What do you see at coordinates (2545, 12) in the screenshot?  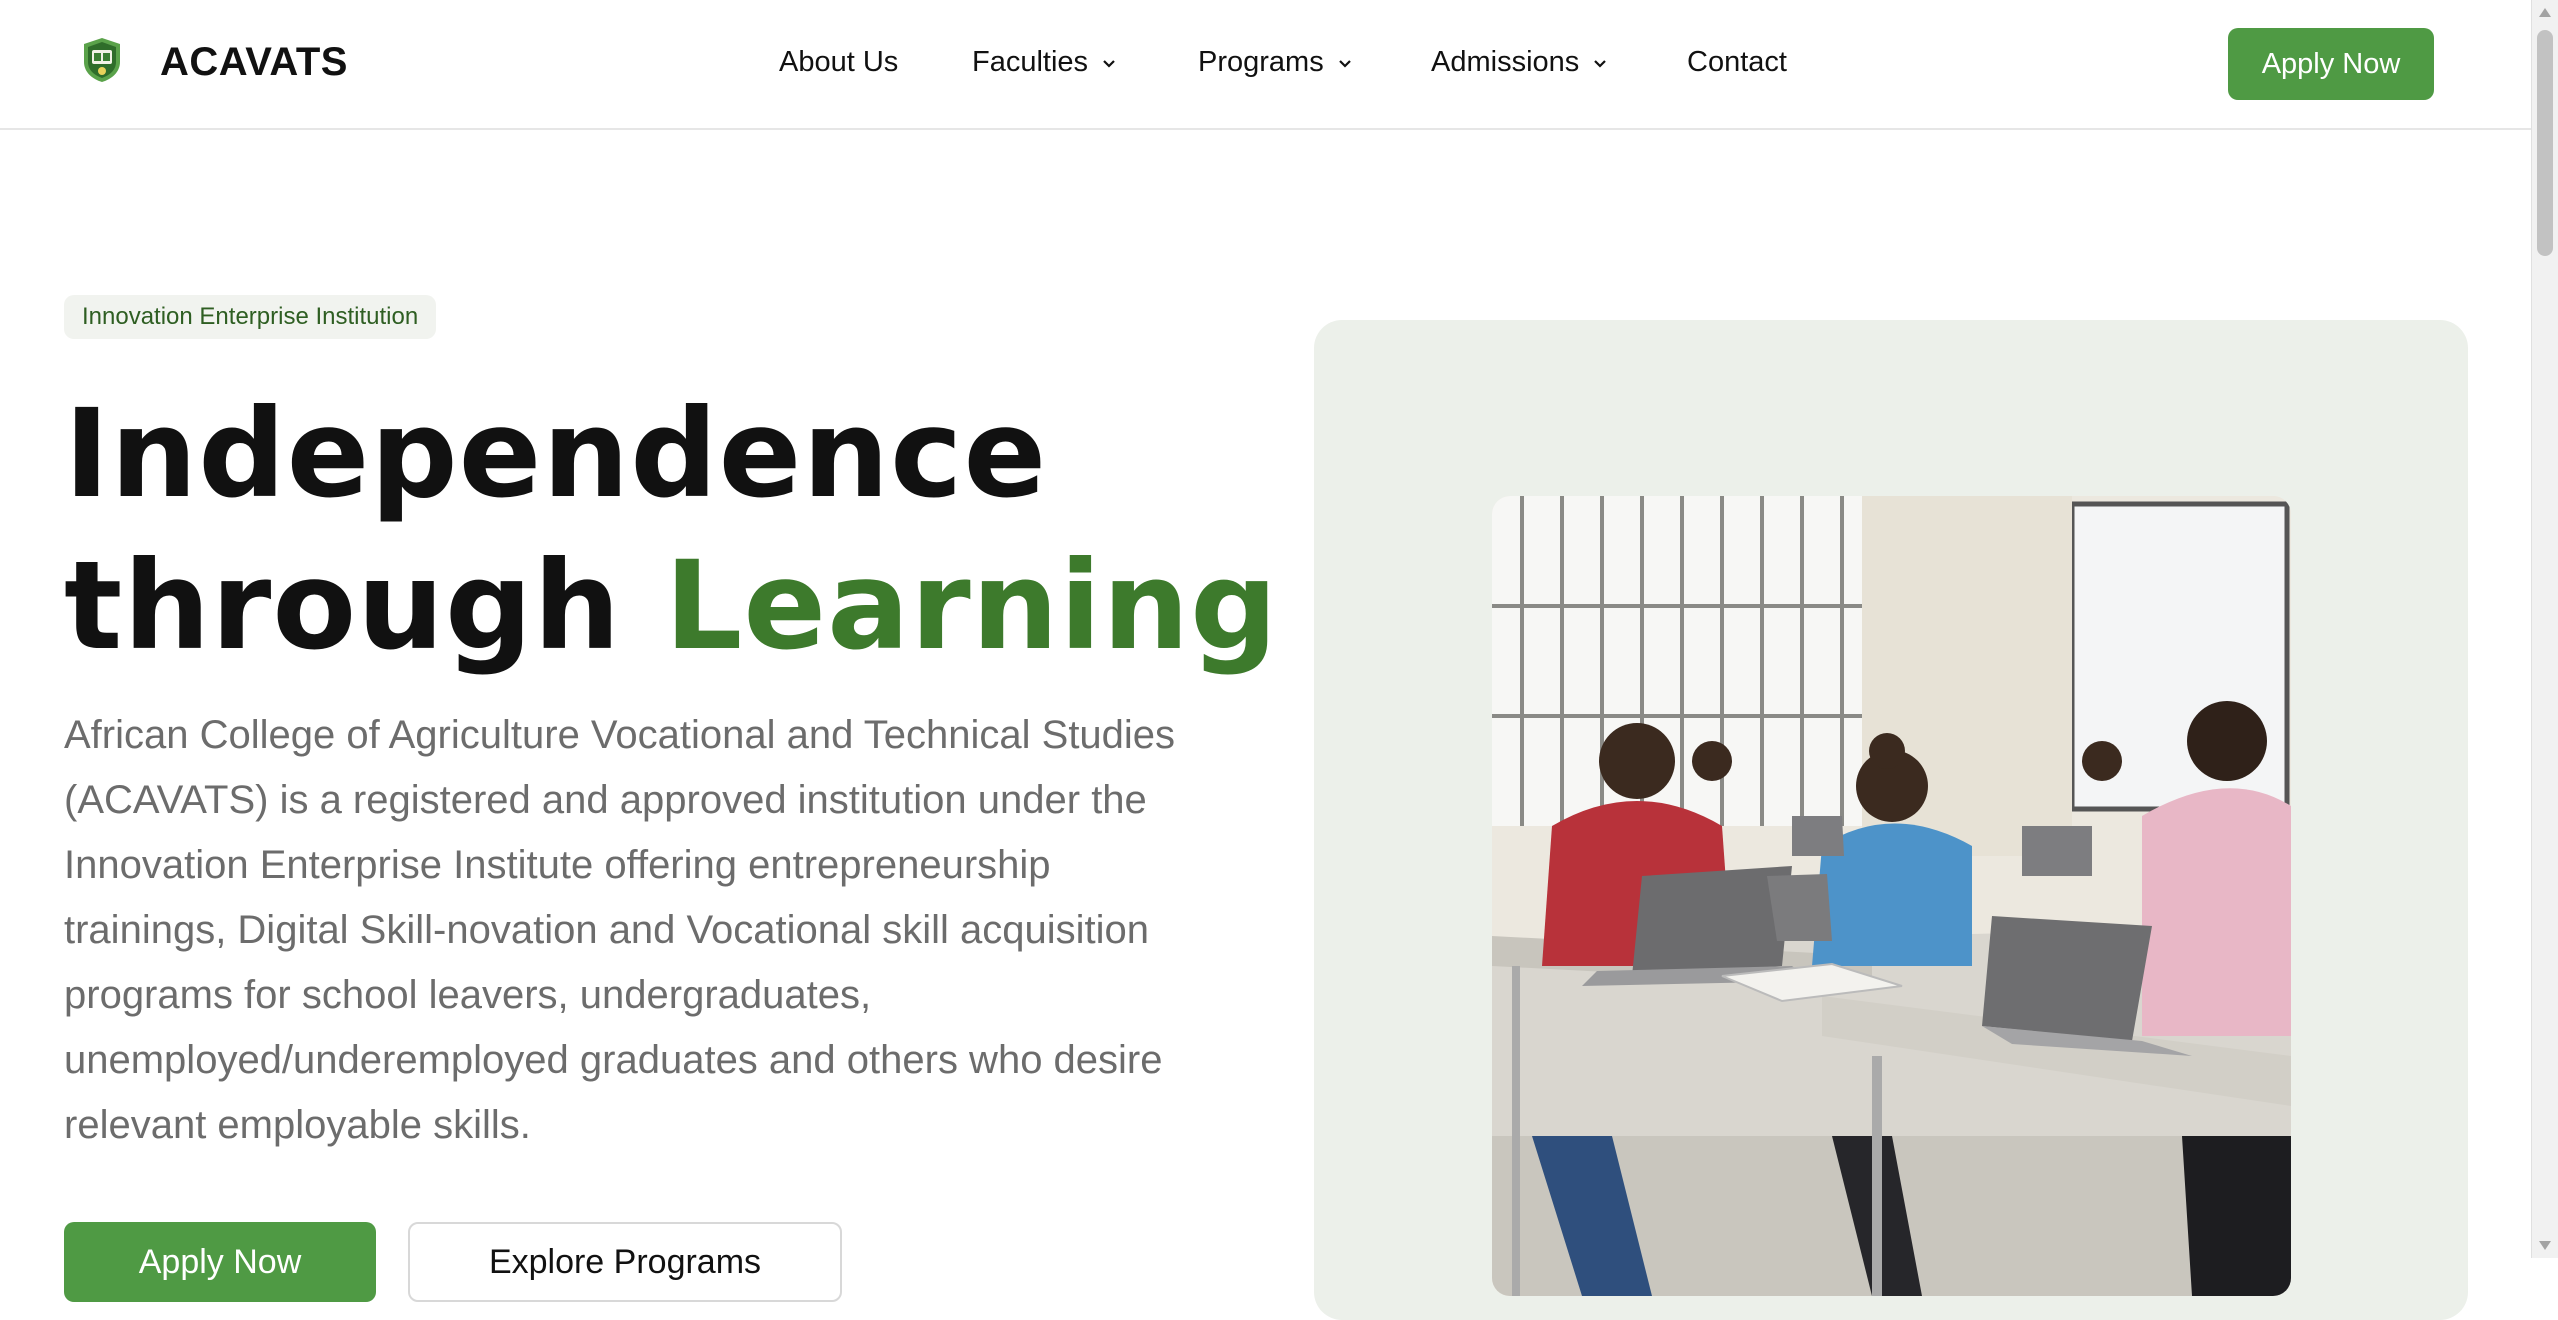 I see `scroll-up-icon` at bounding box center [2545, 12].